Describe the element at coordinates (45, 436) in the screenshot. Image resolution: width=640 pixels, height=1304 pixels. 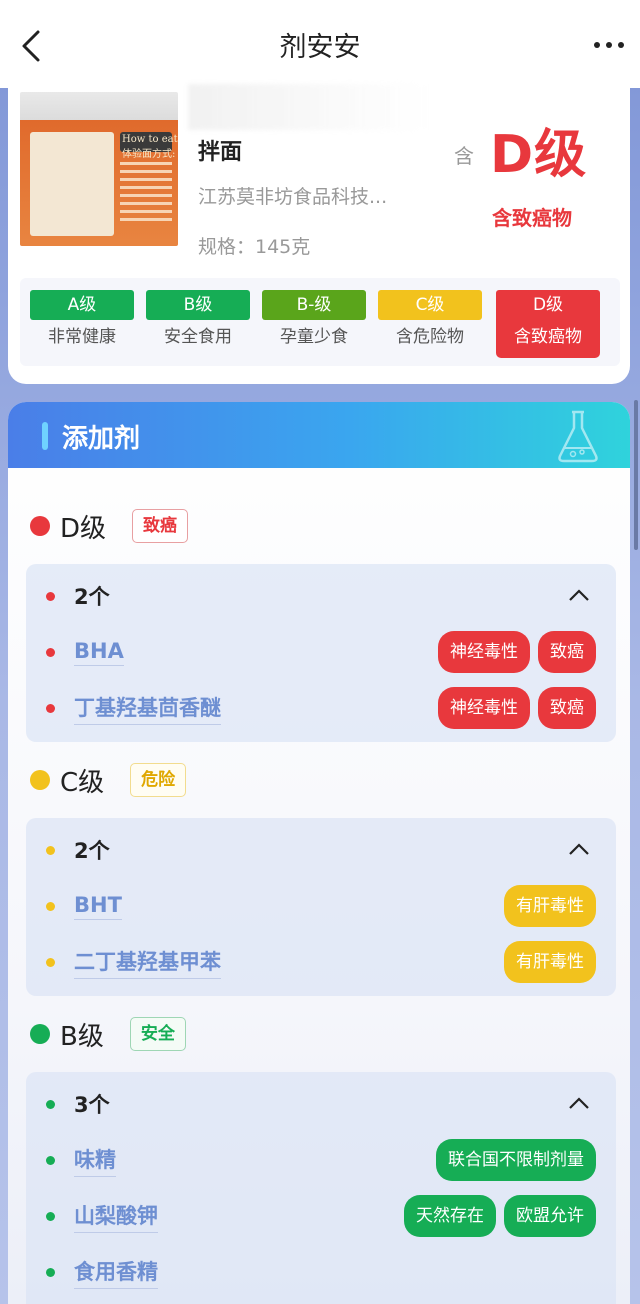
I see `header-accent-bar` at that location.